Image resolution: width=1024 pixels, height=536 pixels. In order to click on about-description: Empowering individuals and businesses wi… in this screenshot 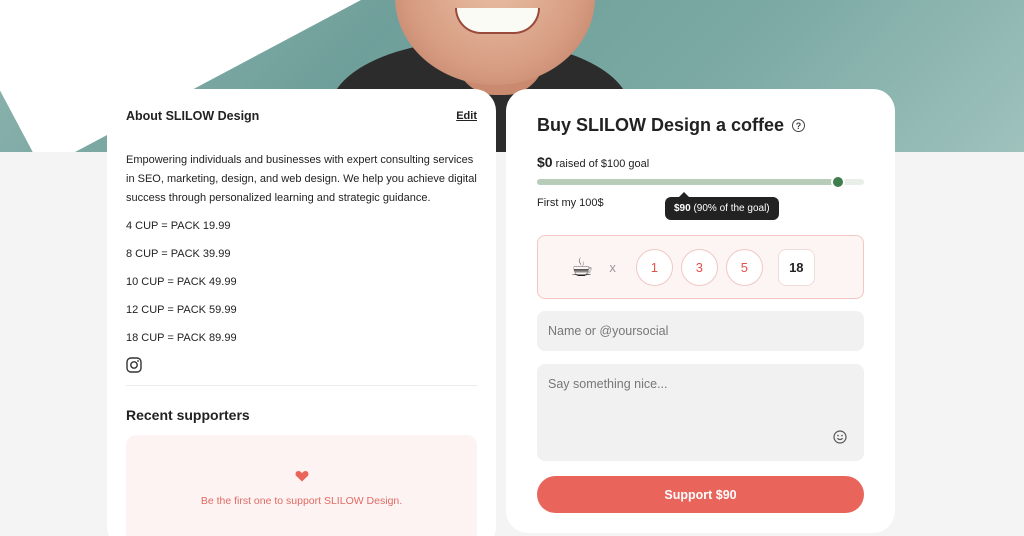, I will do `click(301, 179)`.